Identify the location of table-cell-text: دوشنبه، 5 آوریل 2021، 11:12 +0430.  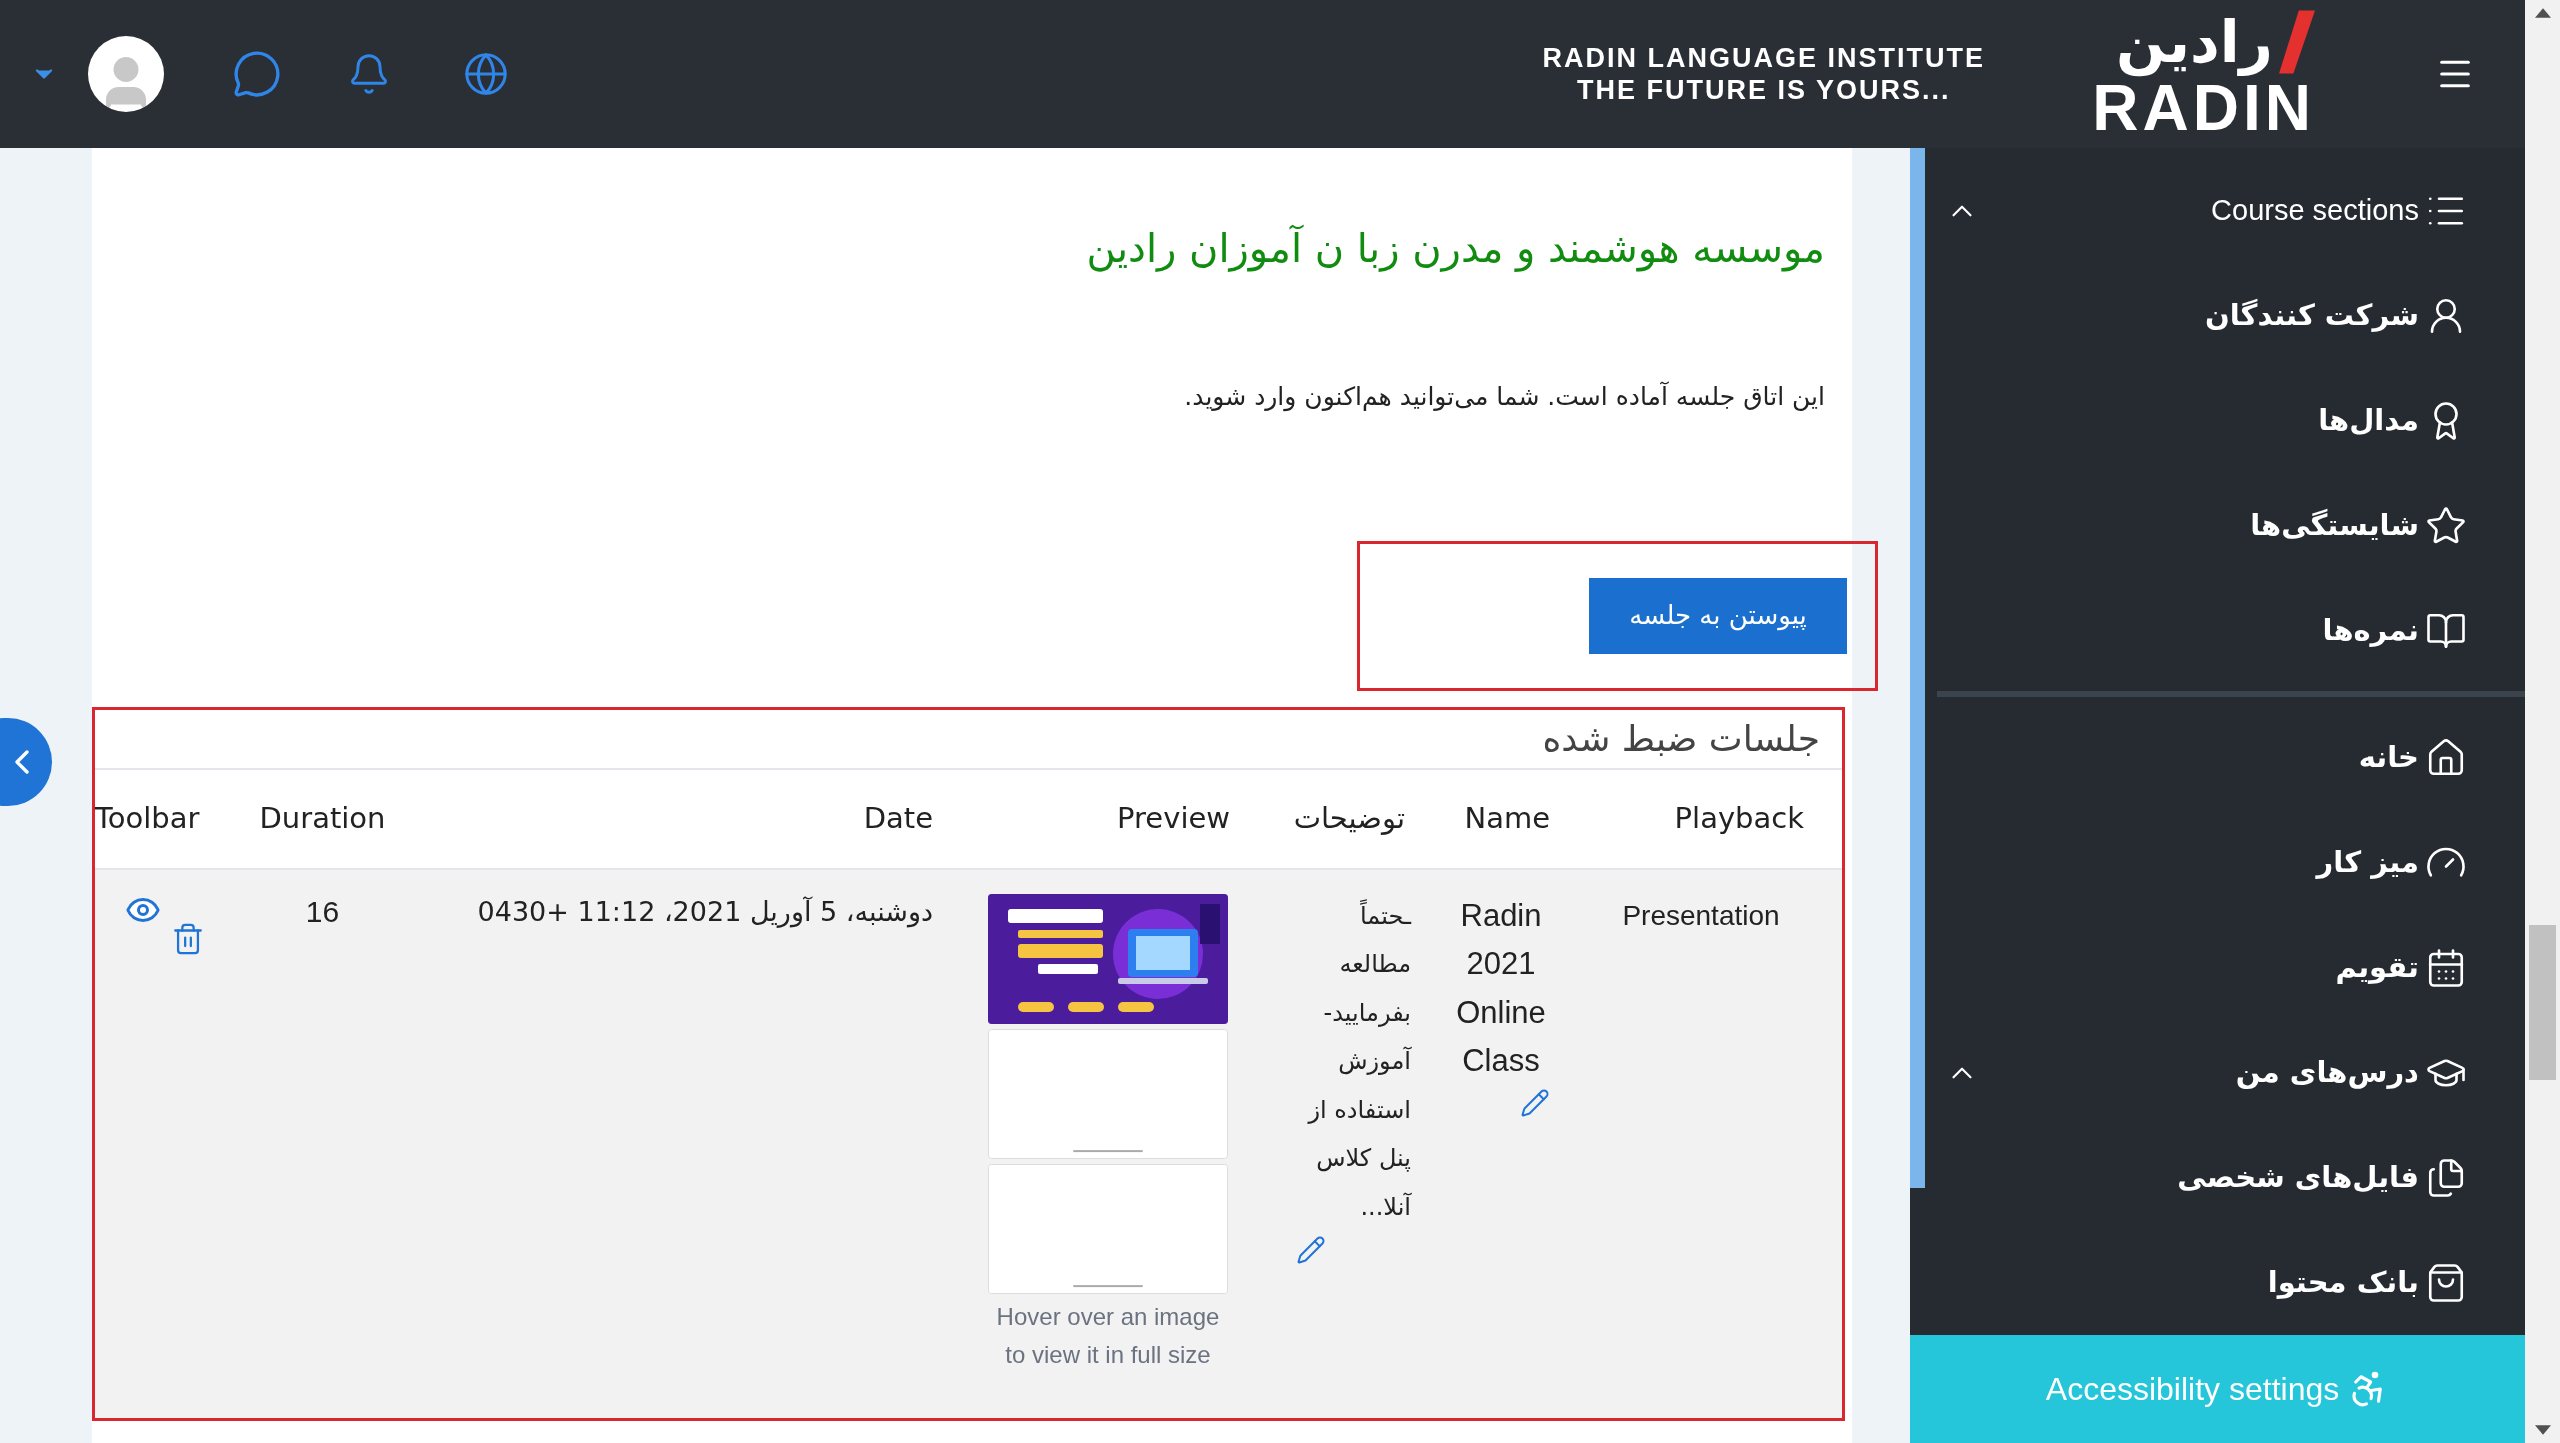
(705, 912).